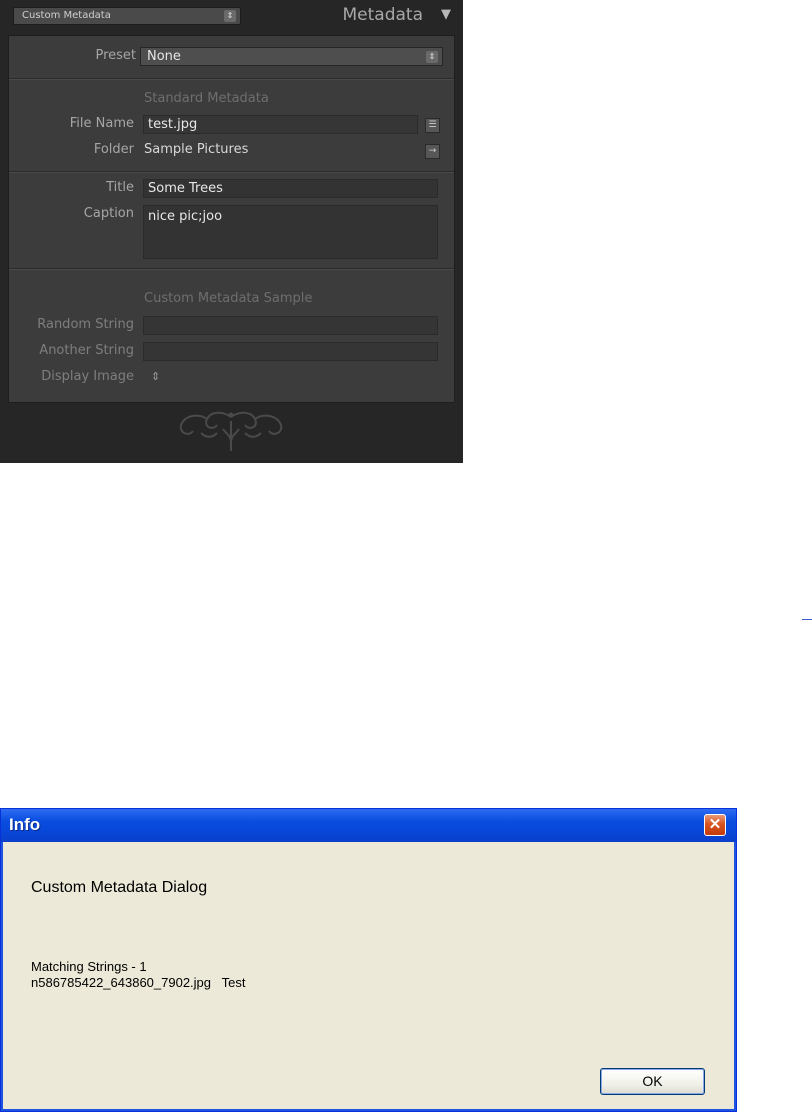 Image resolution: width=812 pixels, height=1112 pixels. What do you see at coordinates (432, 125) in the screenshot?
I see `list-icon: ☰` at bounding box center [432, 125].